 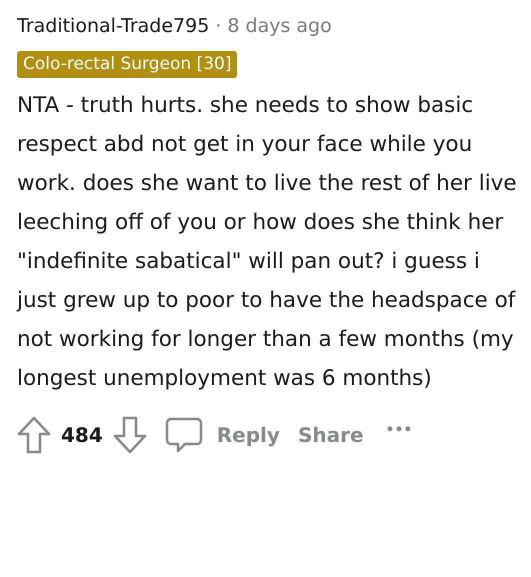 I want to click on user-flair: Colo-rectal Surgeon [30], so click(x=127, y=64).